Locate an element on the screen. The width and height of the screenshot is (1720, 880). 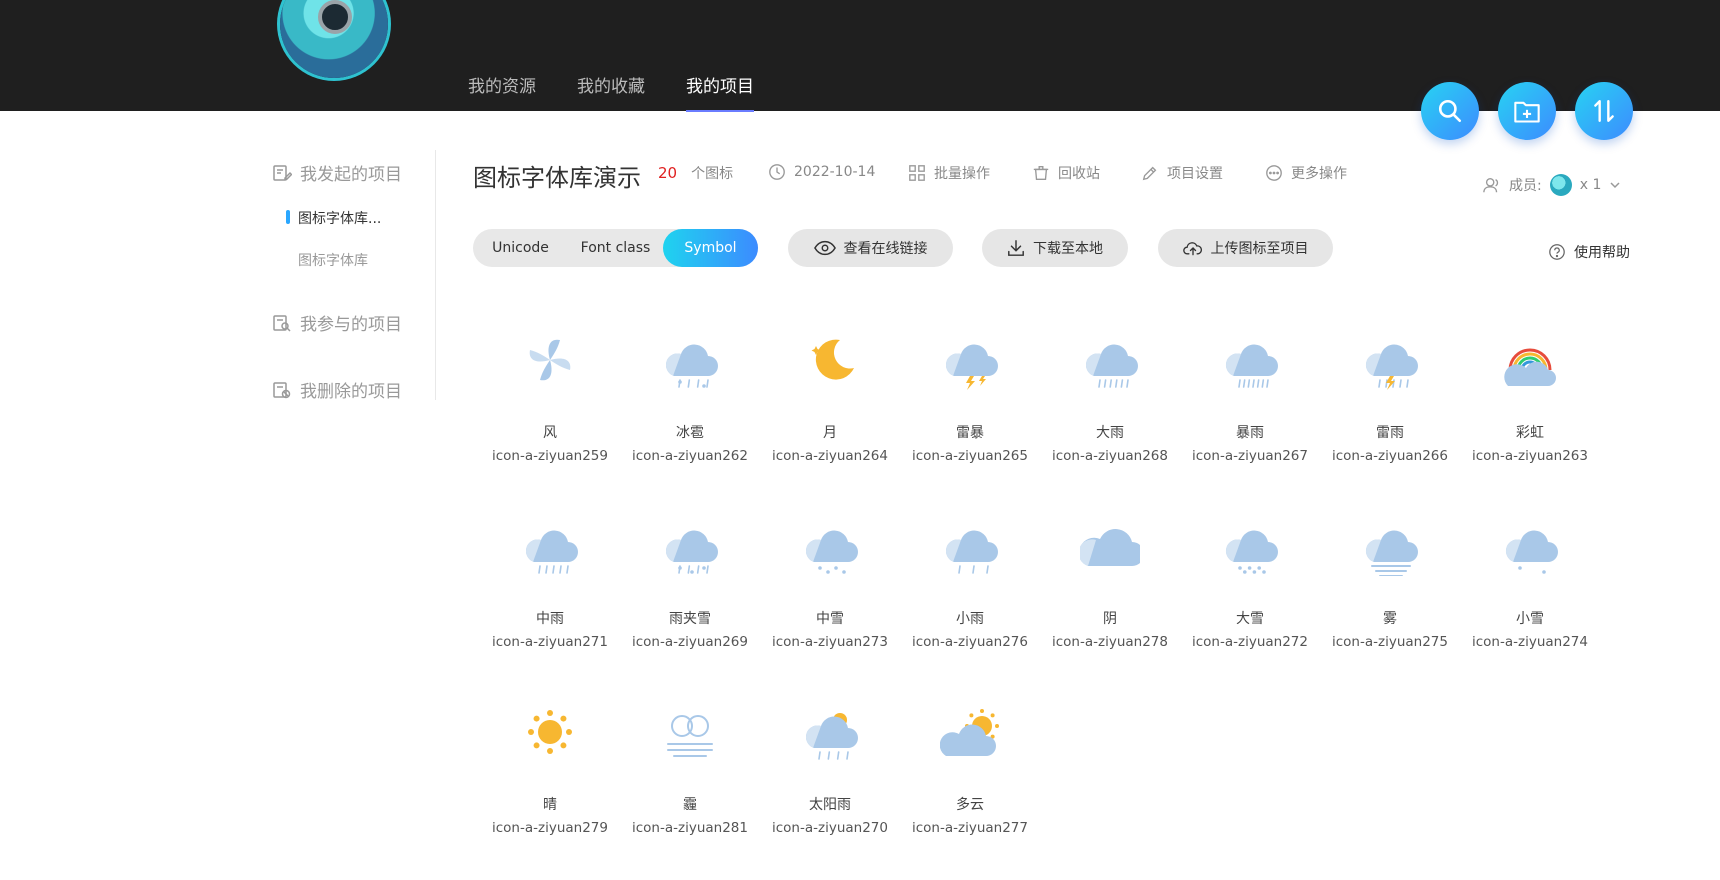
icon-code: icon-a-ziyuan263 is located at coordinates (1530, 456).